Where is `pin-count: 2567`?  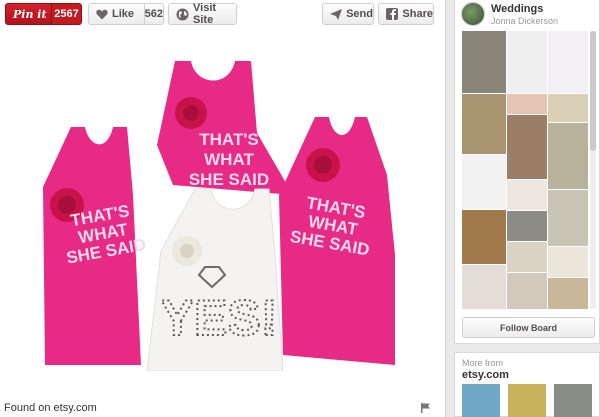 pin-count: 2567 is located at coordinates (66, 14).